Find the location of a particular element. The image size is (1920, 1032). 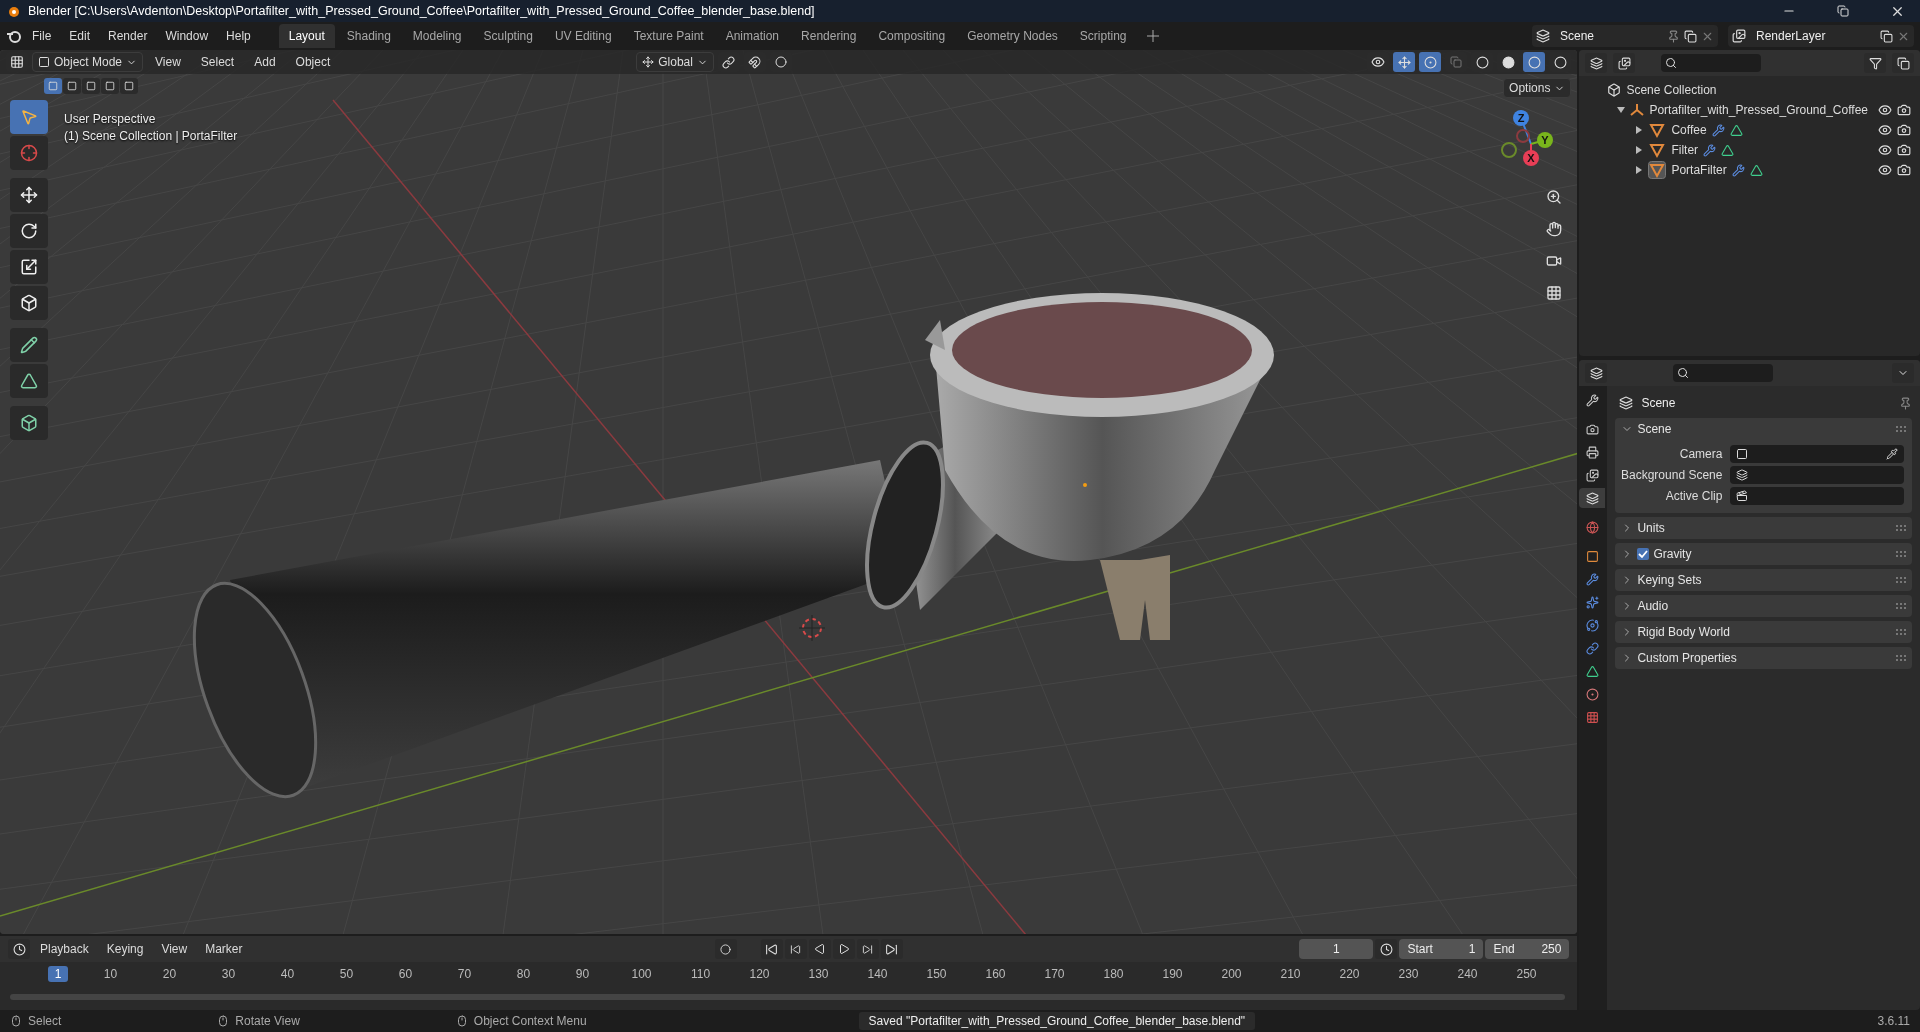

menu-item: Help is located at coordinates (238, 36).